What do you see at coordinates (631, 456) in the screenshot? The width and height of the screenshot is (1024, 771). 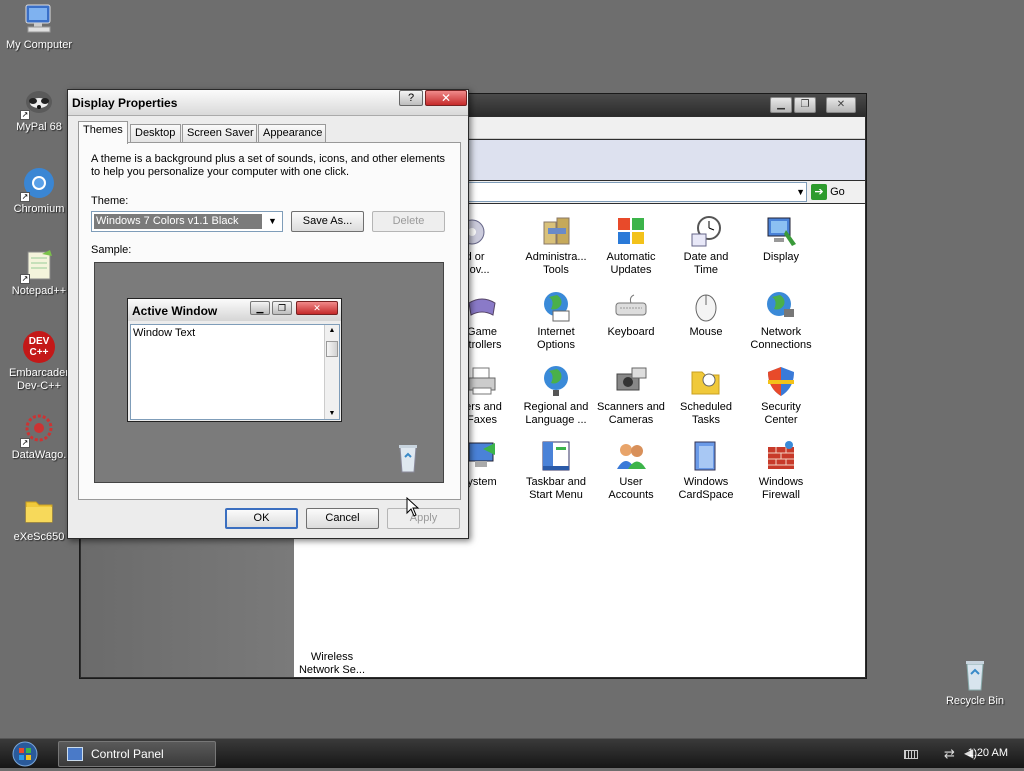 I see `users-icon` at bounding box center [631, 456].